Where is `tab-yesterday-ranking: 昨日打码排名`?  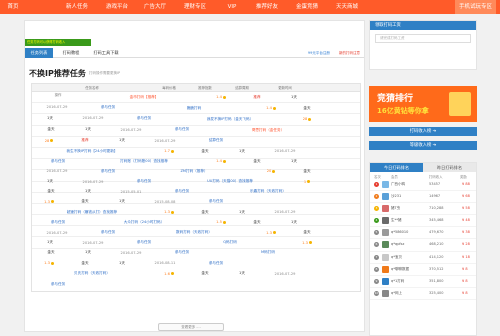
tab-yesterday-ranking: 昨日打码排名 is located at coordinates (449, 167).